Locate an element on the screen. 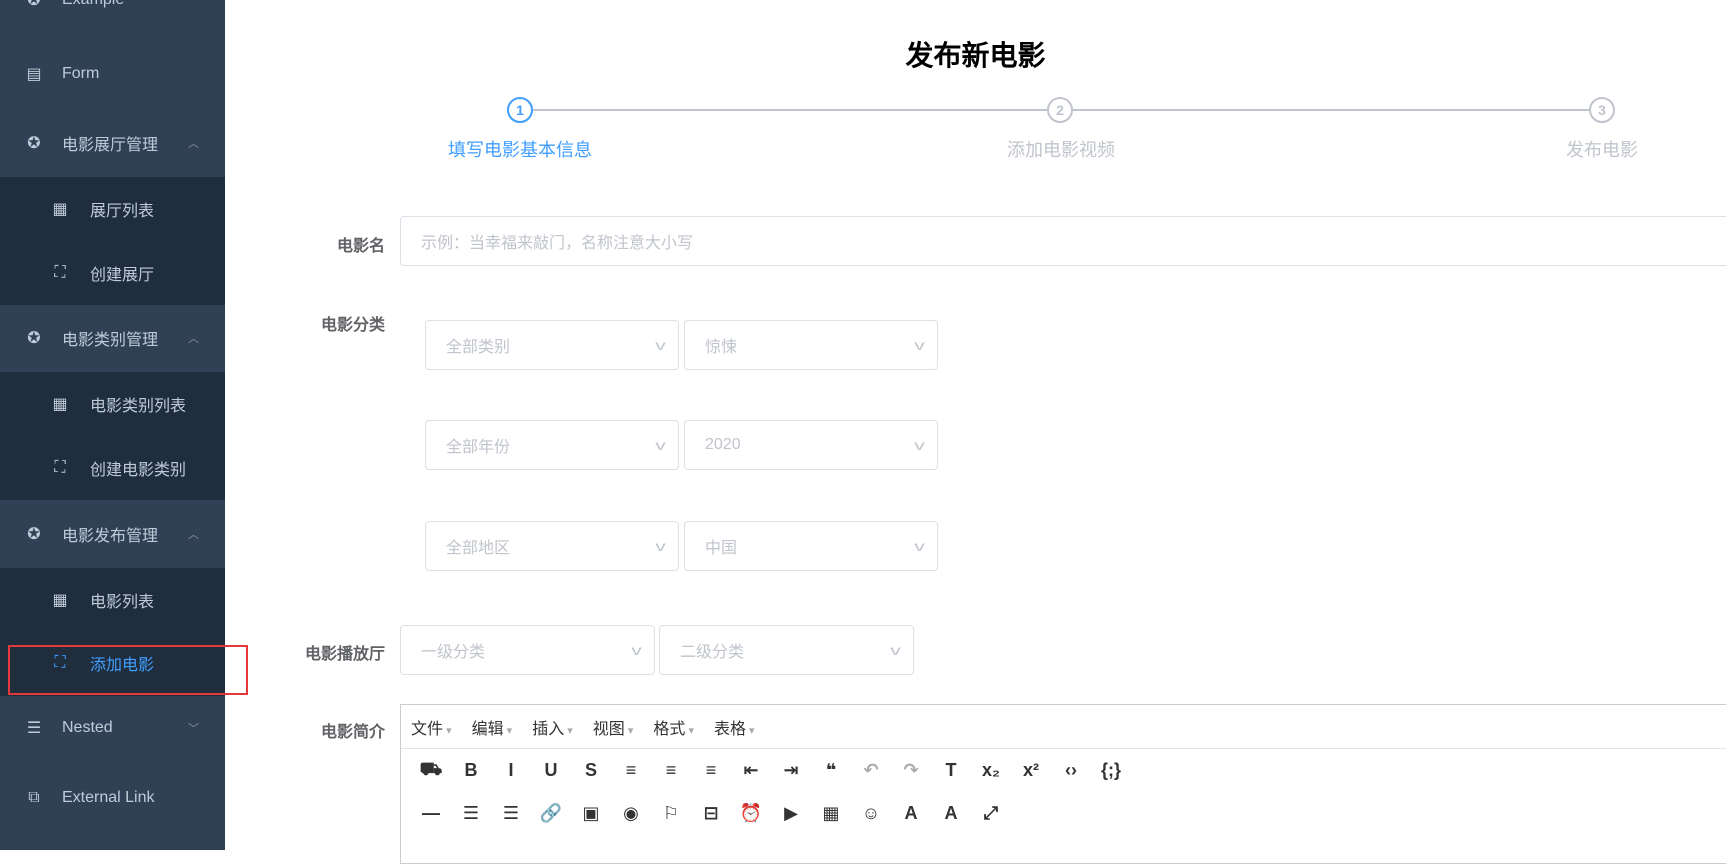 The image size is (1726, 864). redo-icon: ↷ is located at coordinates (911, 770).